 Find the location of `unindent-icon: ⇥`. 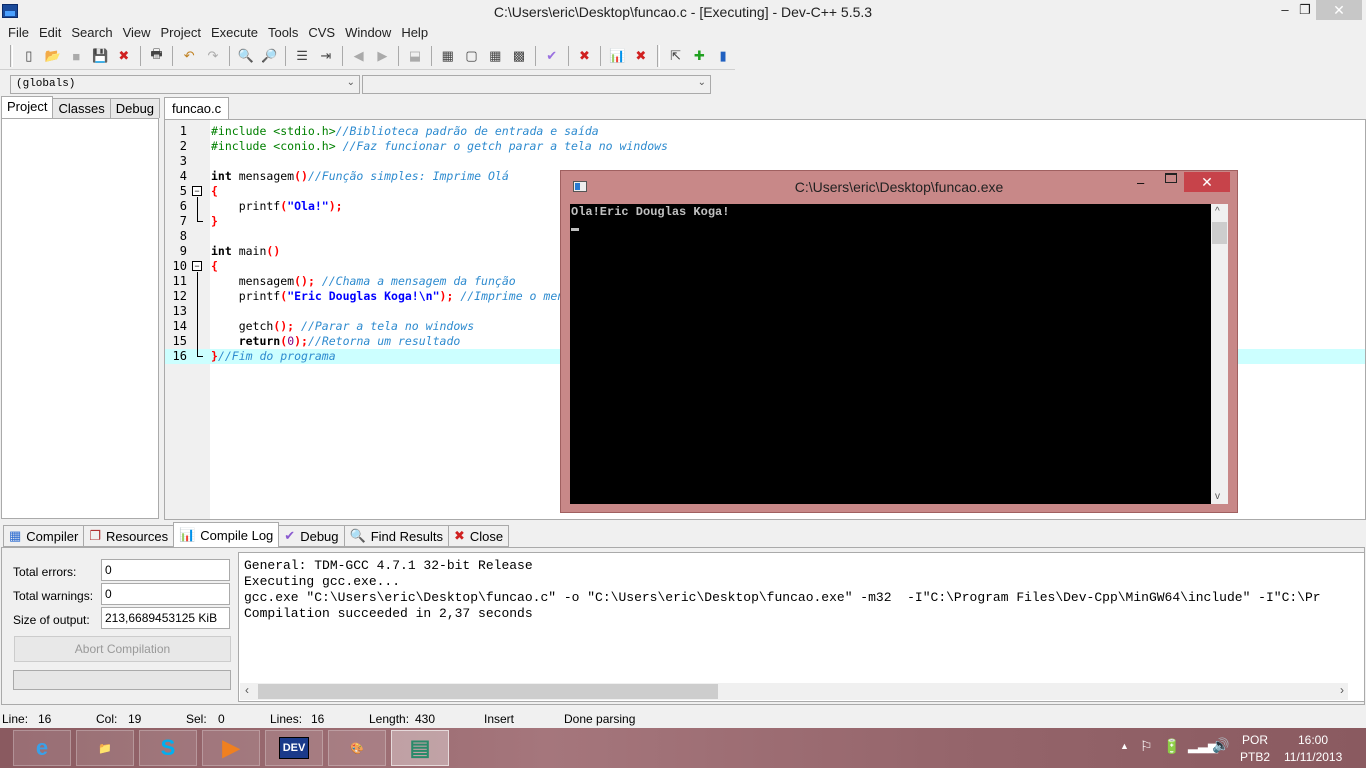

unindent-icon: ⇥ is located at coordinates (326, 56).